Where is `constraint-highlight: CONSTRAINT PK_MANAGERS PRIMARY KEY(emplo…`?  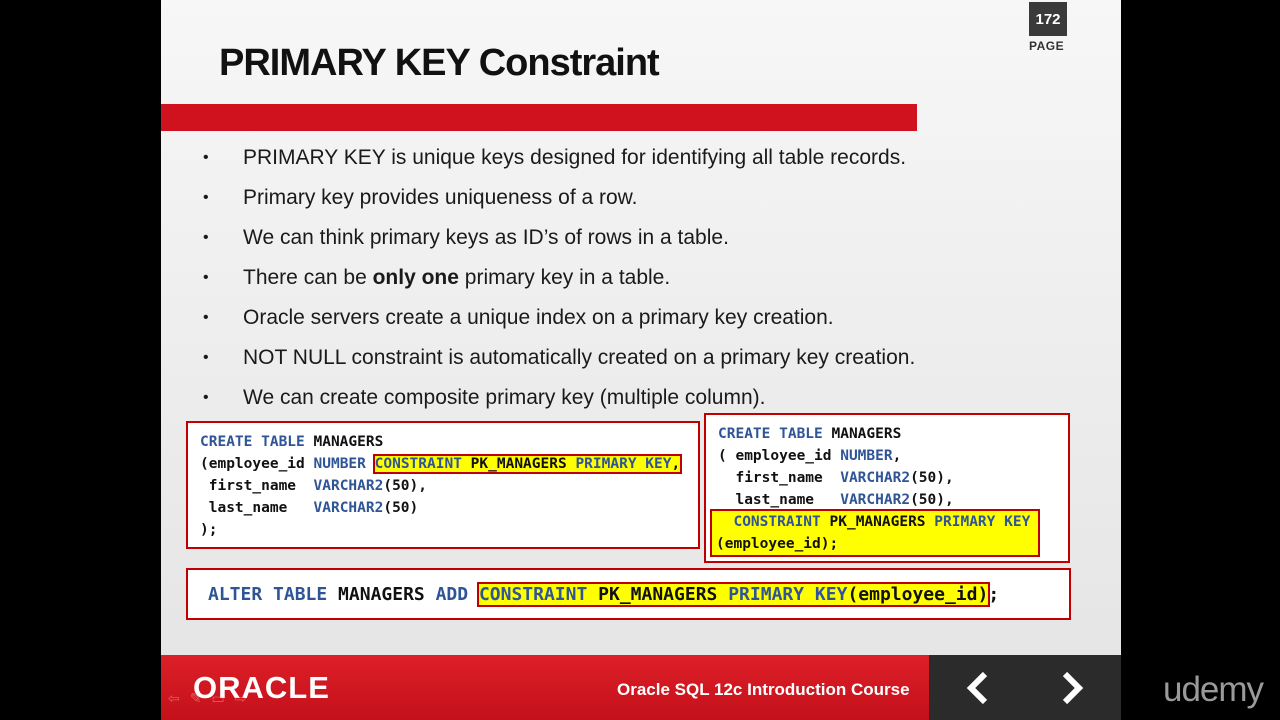
constraint-highlight: CONSTRAINT PK_MANAGERS PRIMARY KEY(emplo… is located at coordinates (733, 594).